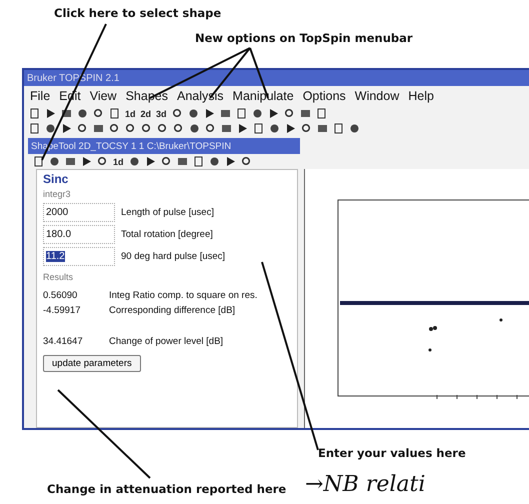  I want to click on field-label: Length of pulse [usec], so click(167, 212).